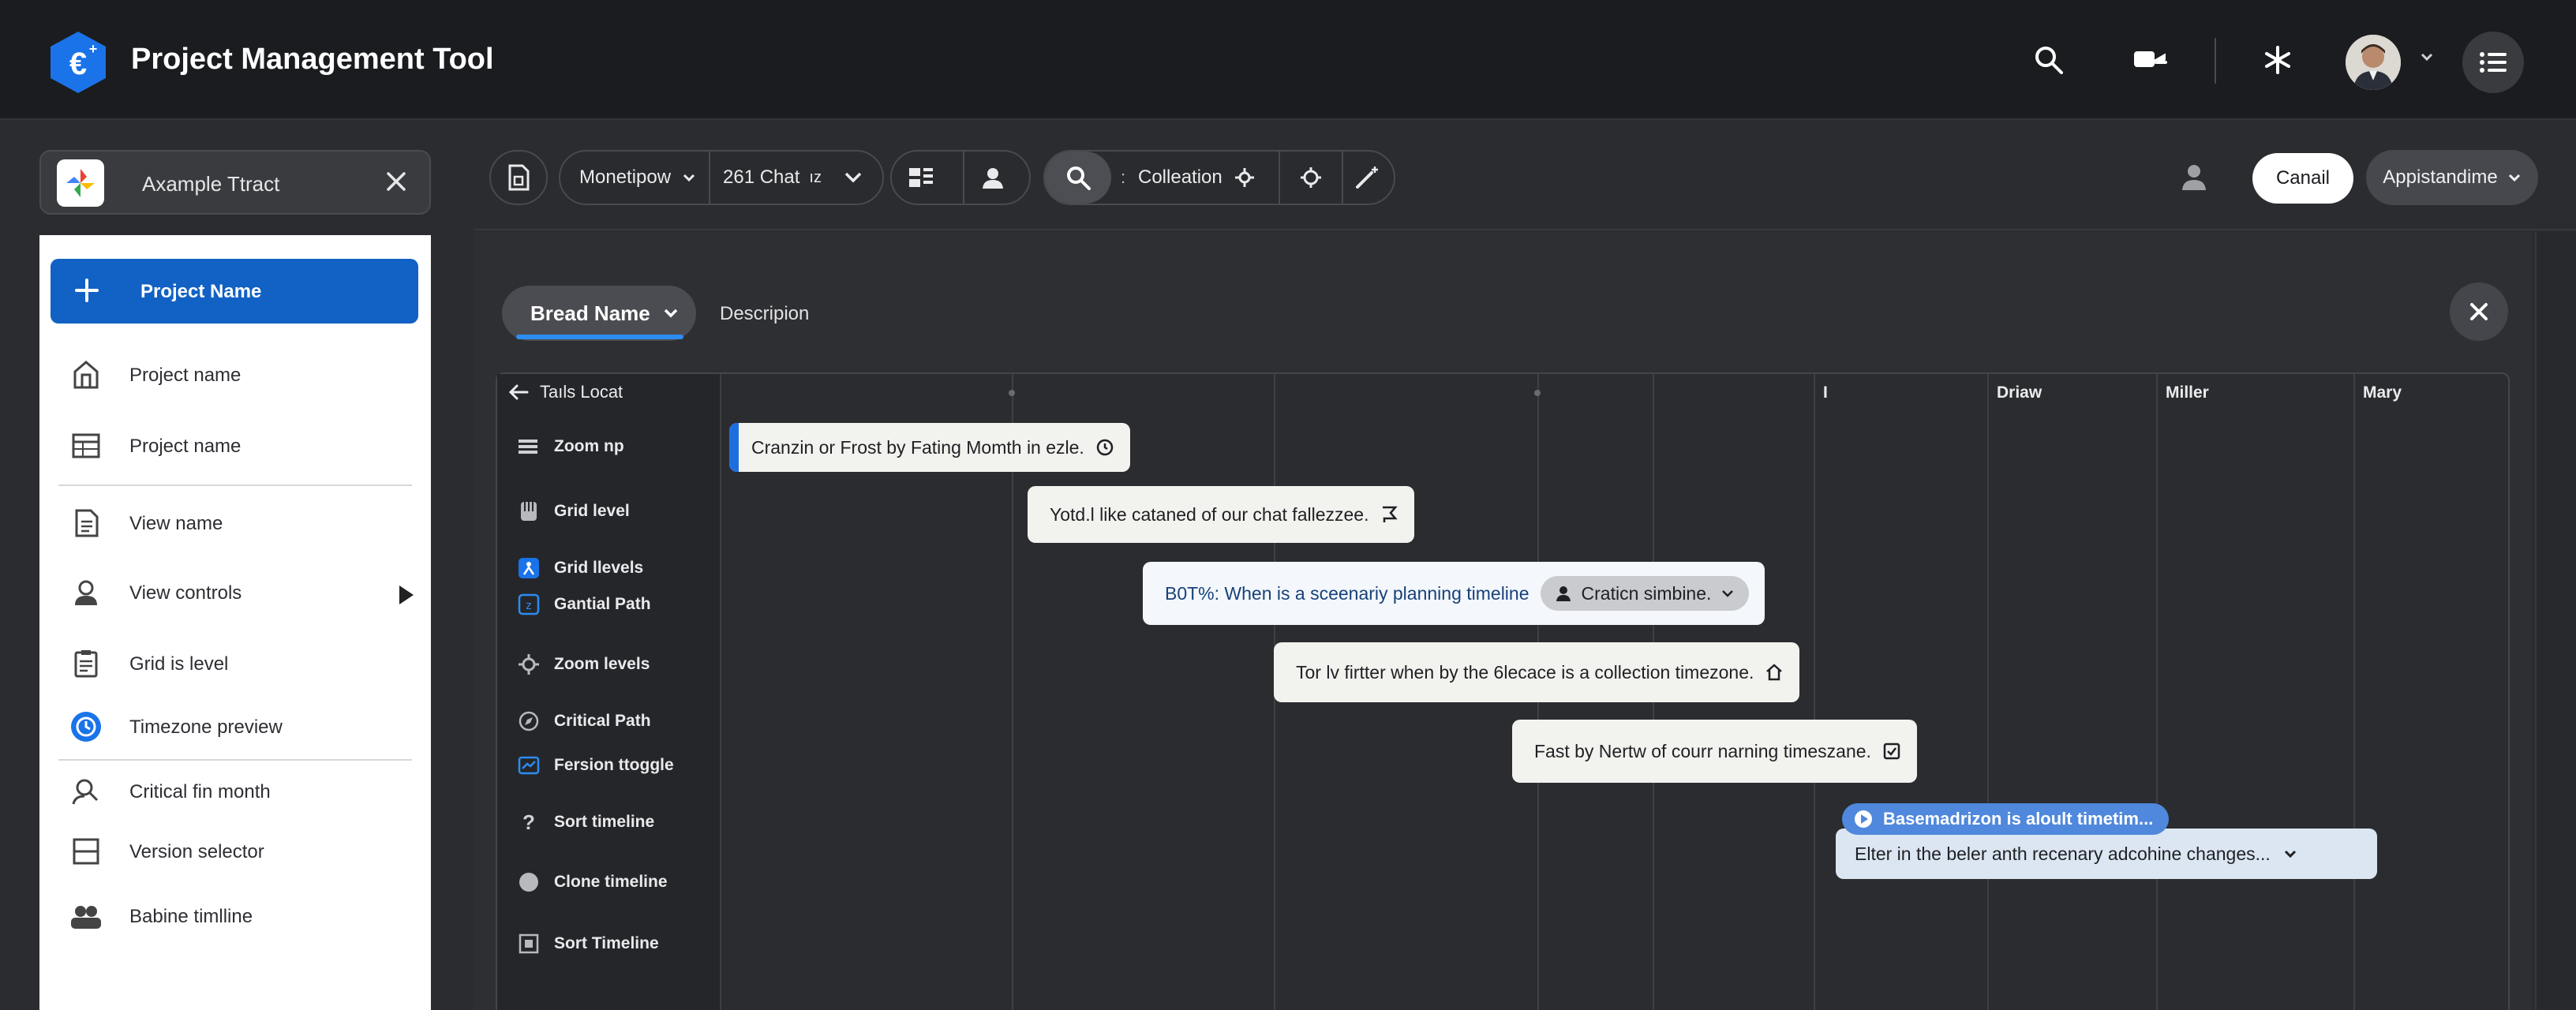 The width and height of the screenshot is (2576, 1010). I want to click on chart-icon, so click(529, 765).